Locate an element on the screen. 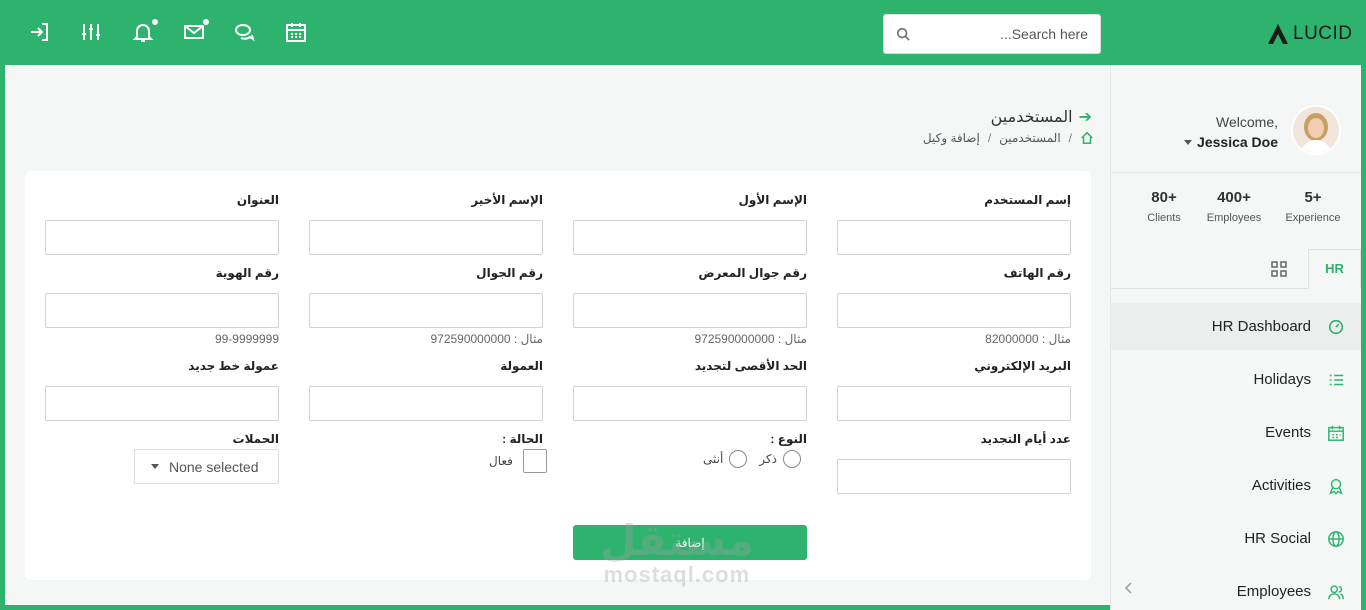 The width and height of the screenshot is (1366, 610). sidebar-item-label: HR Social is located at coordinates (1277, 538).